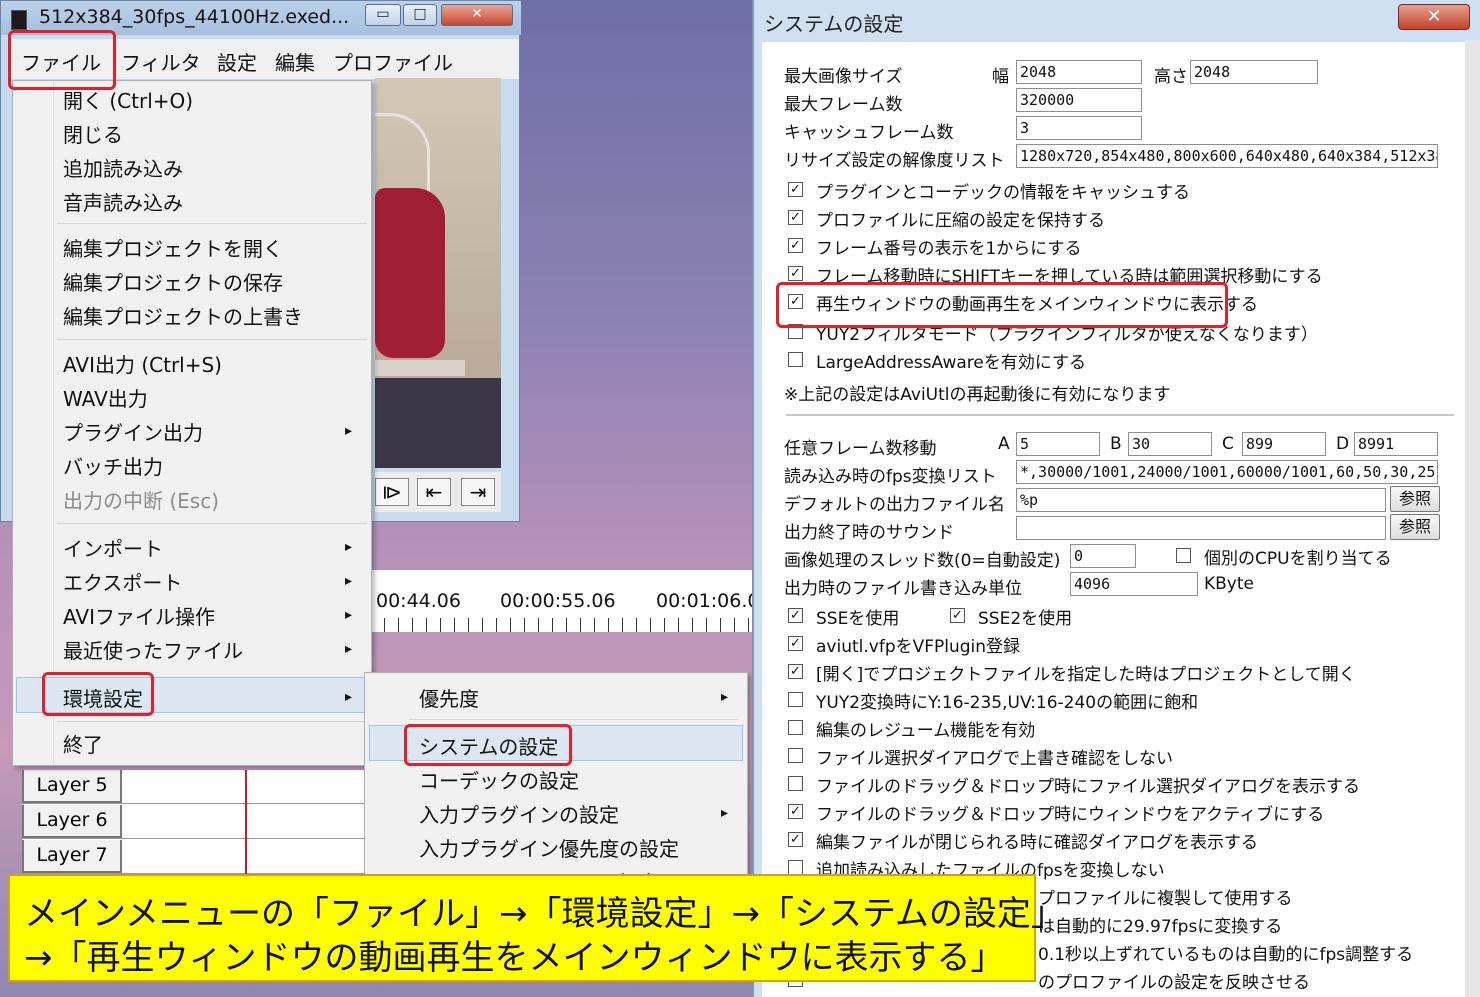 This screenshot has height=997, width=1480. I want to click on menu-item-save-project: 編集プロジェクトの保存, so click(173, 281).